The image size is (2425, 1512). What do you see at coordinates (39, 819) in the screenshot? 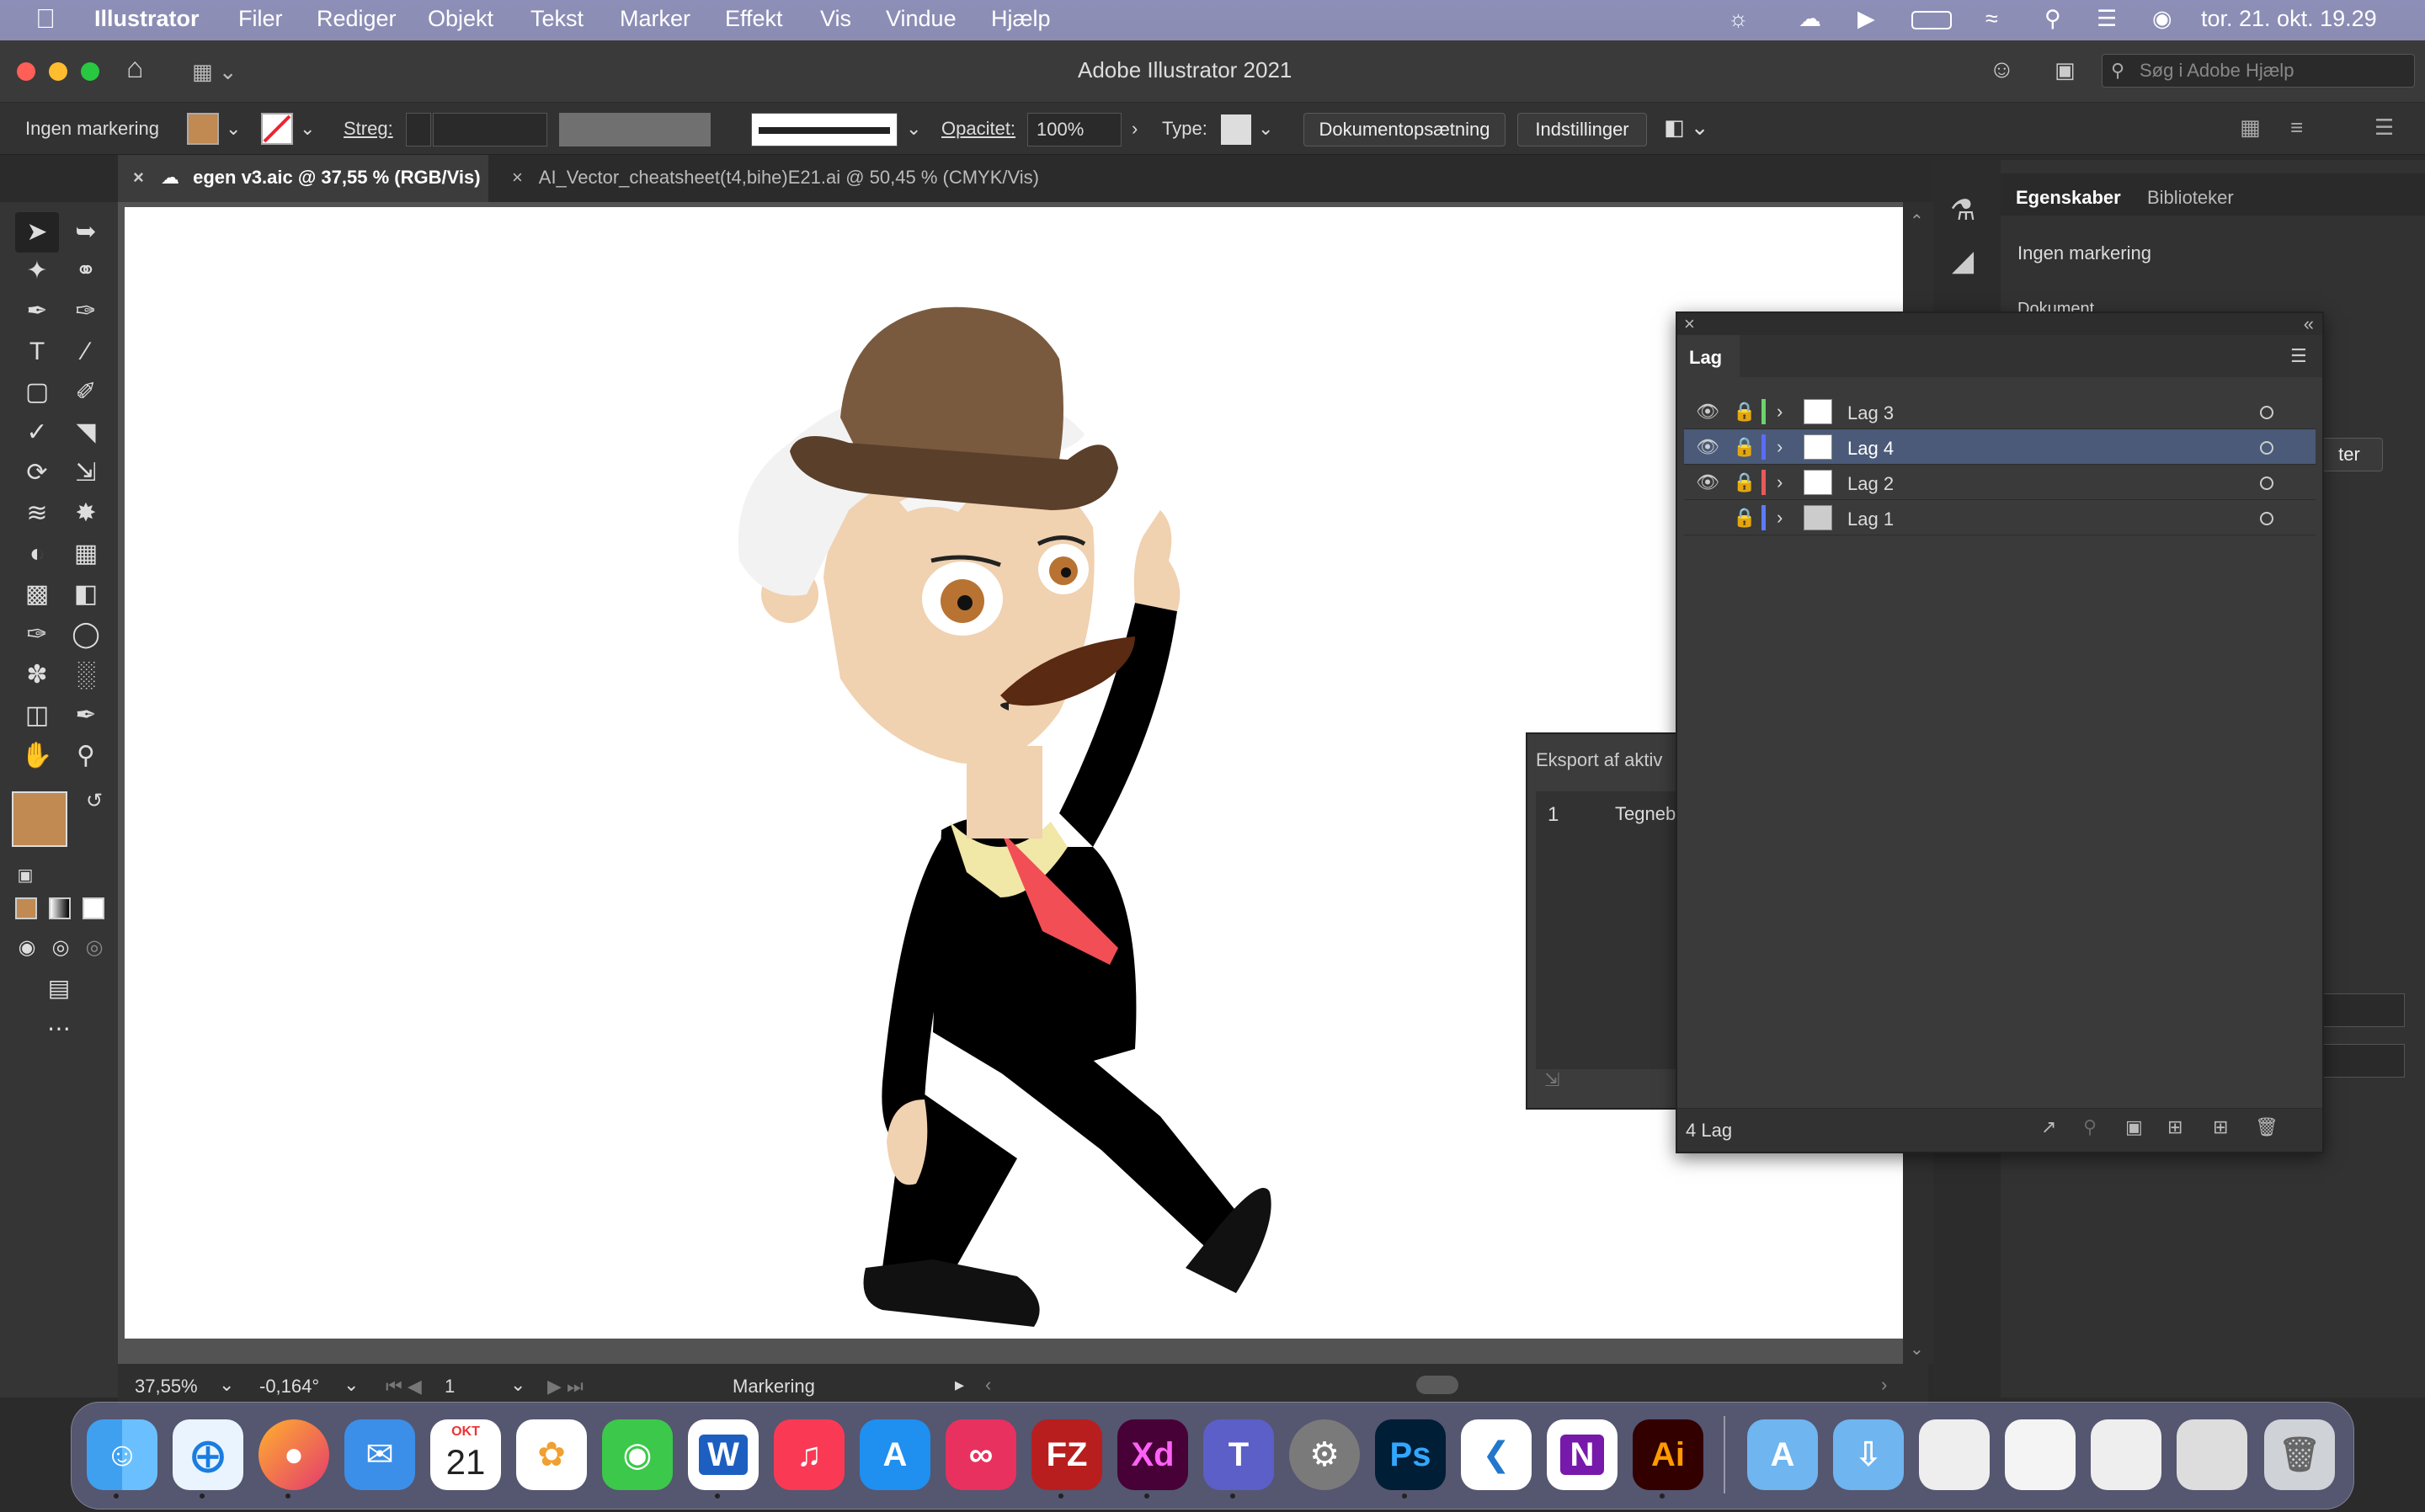
I see `fill-color-swatch` at bounding box center [39, 819].